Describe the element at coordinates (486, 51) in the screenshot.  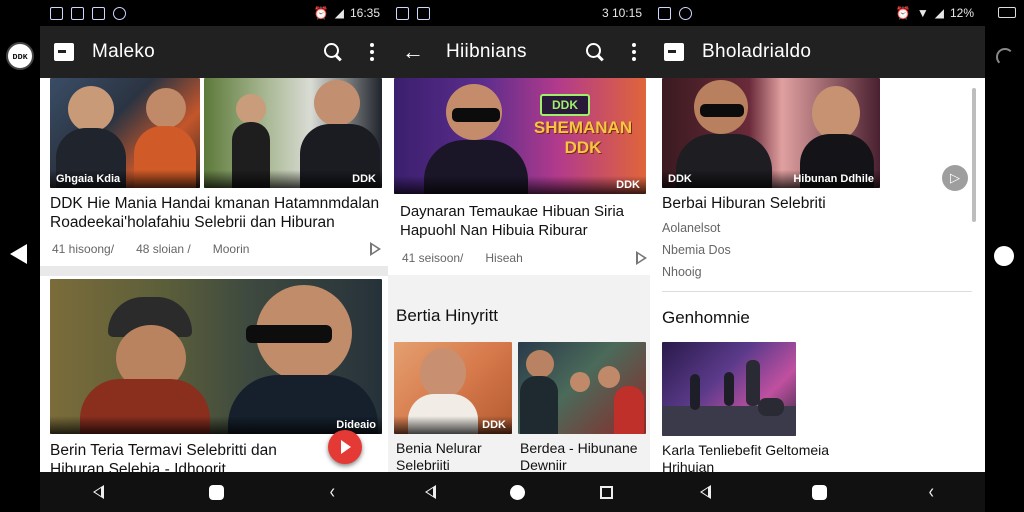
I see `app-title: Hiibnians` at that location.